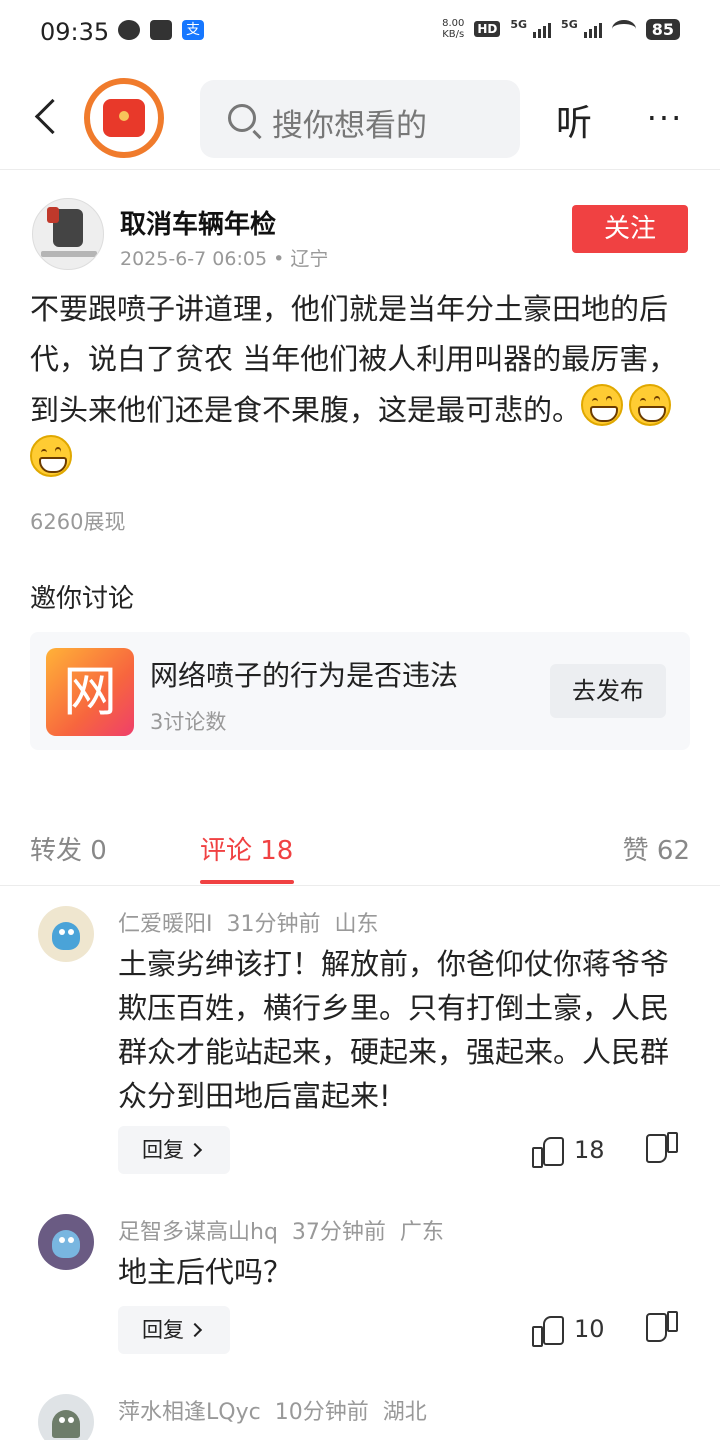 The image size is (720, 1440). What do you see at coordinates (288, 1230) in the screenshot?
I see `comment-header: 足智多谋高山hq 37分钟前 广东` at bounding box center [288, 1230].